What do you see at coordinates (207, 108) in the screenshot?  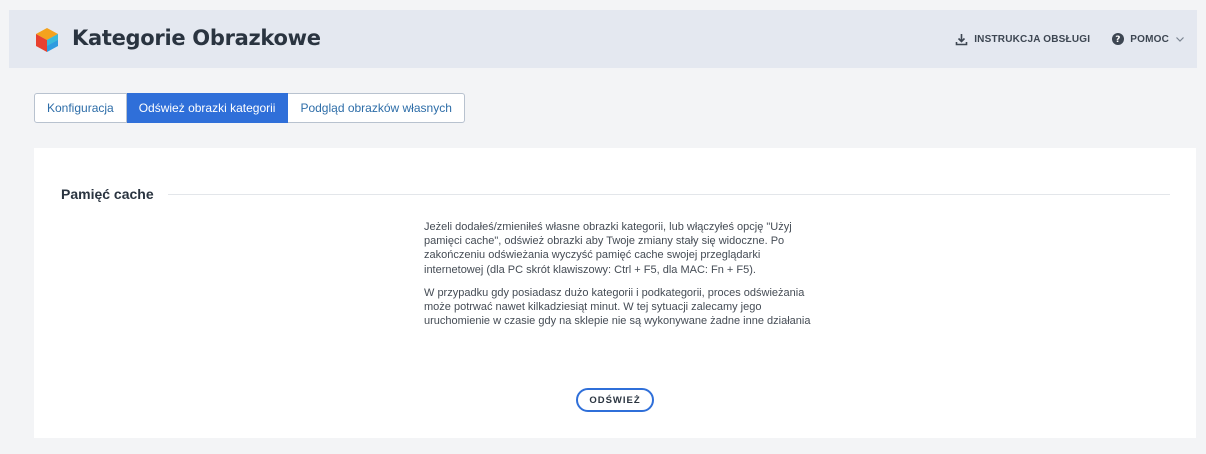 I see `tab-refresh-images: Odśwież obrazki kategorii` at bounding box center [207, 108].